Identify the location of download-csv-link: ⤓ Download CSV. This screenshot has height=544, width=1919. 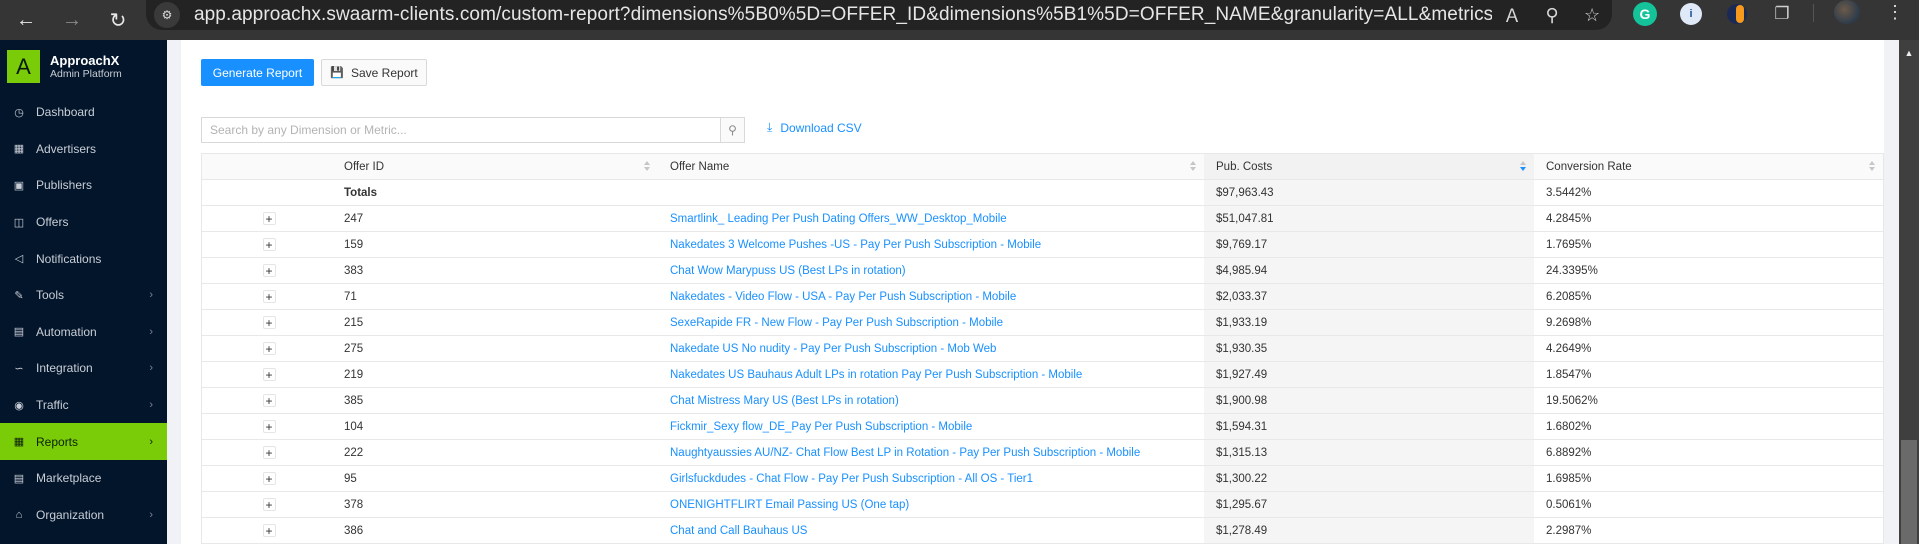
(814, 127).